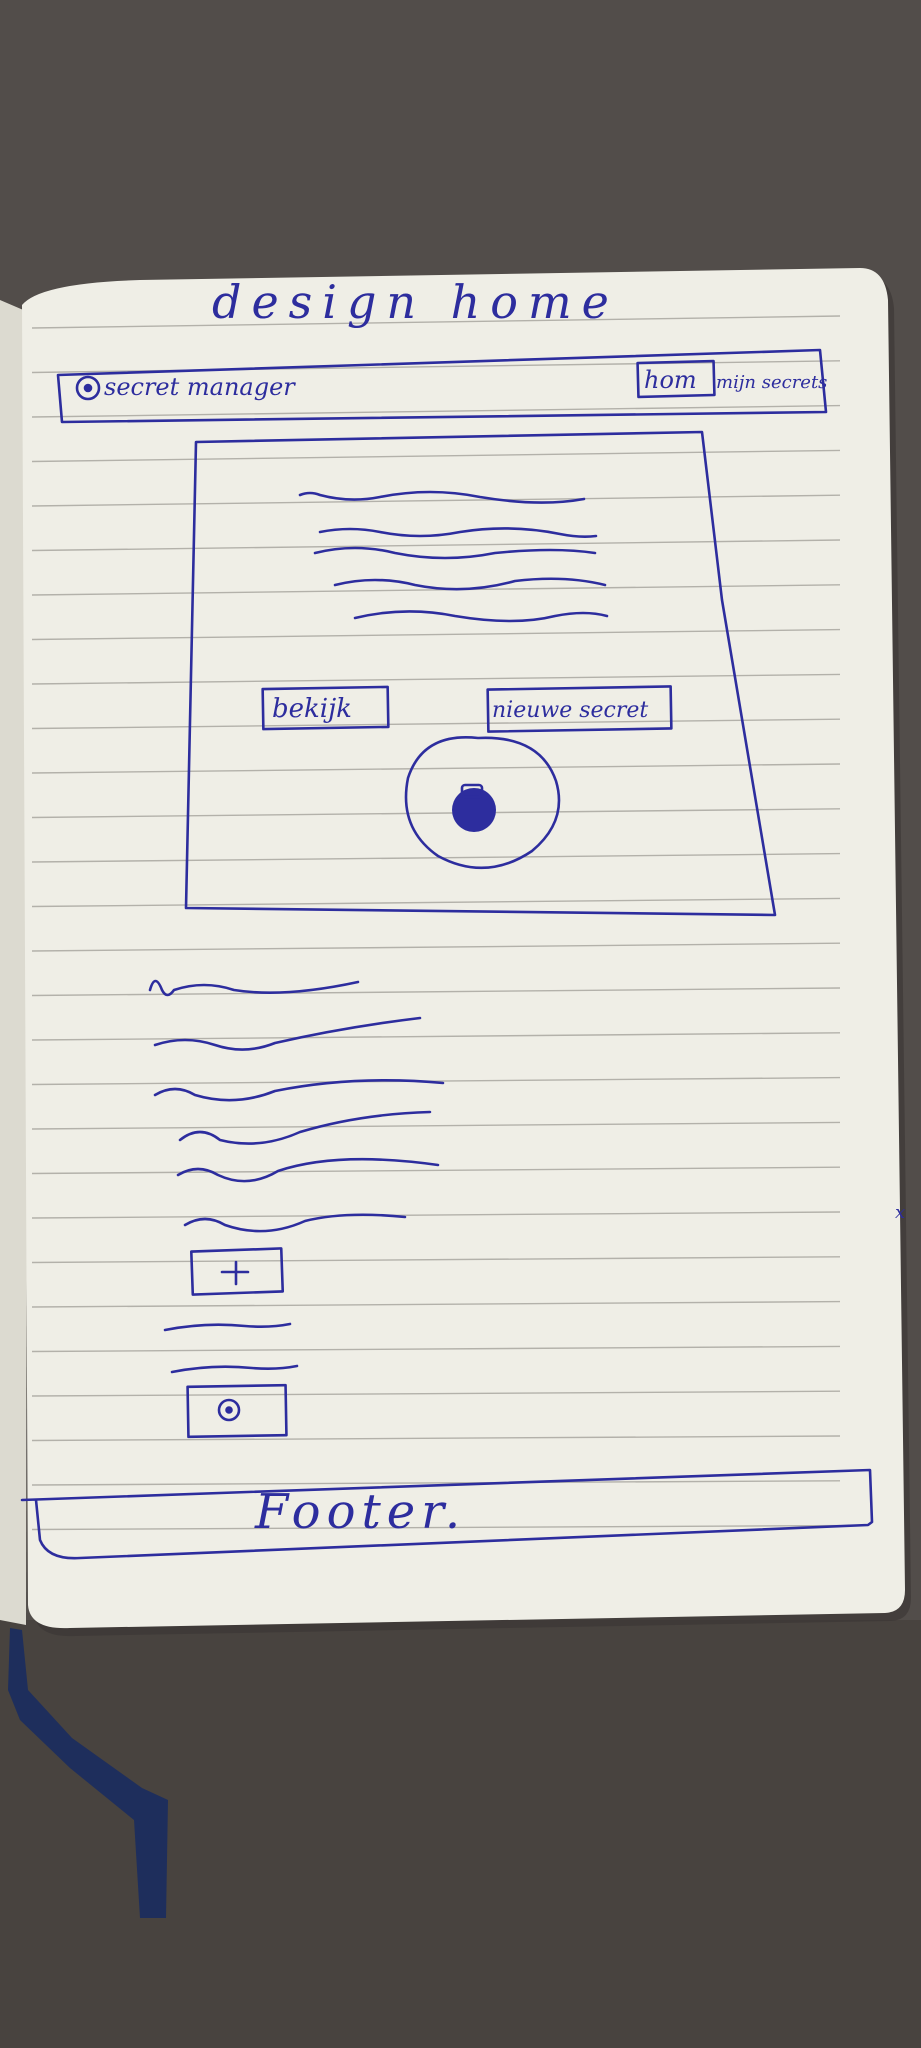 The image size is (921, 2048). I want to click on margin-note: x, so click(900, 1212).